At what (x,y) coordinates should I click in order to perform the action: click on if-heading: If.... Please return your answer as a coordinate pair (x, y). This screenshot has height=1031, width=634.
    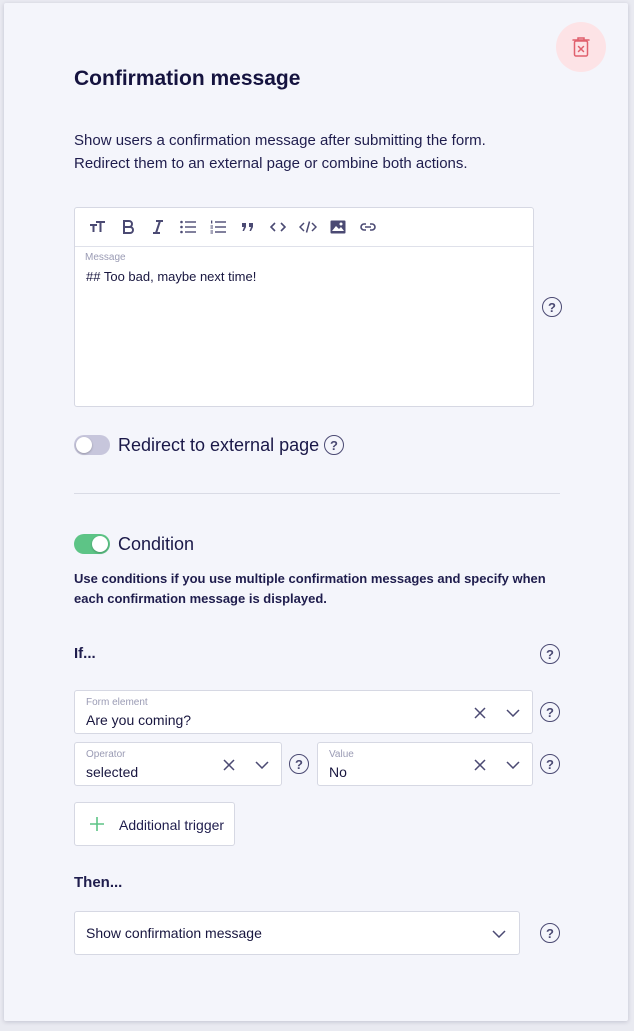
    Looking at the image, I should click on (85, 653).